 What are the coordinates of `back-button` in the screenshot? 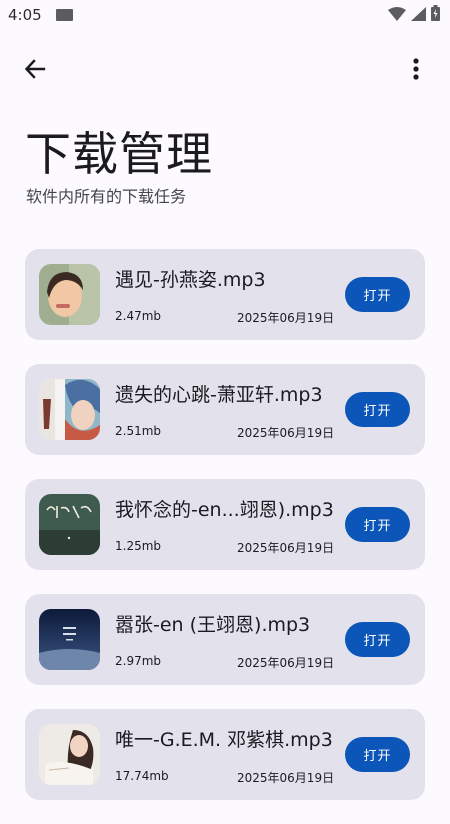 It's located at (35, 71).